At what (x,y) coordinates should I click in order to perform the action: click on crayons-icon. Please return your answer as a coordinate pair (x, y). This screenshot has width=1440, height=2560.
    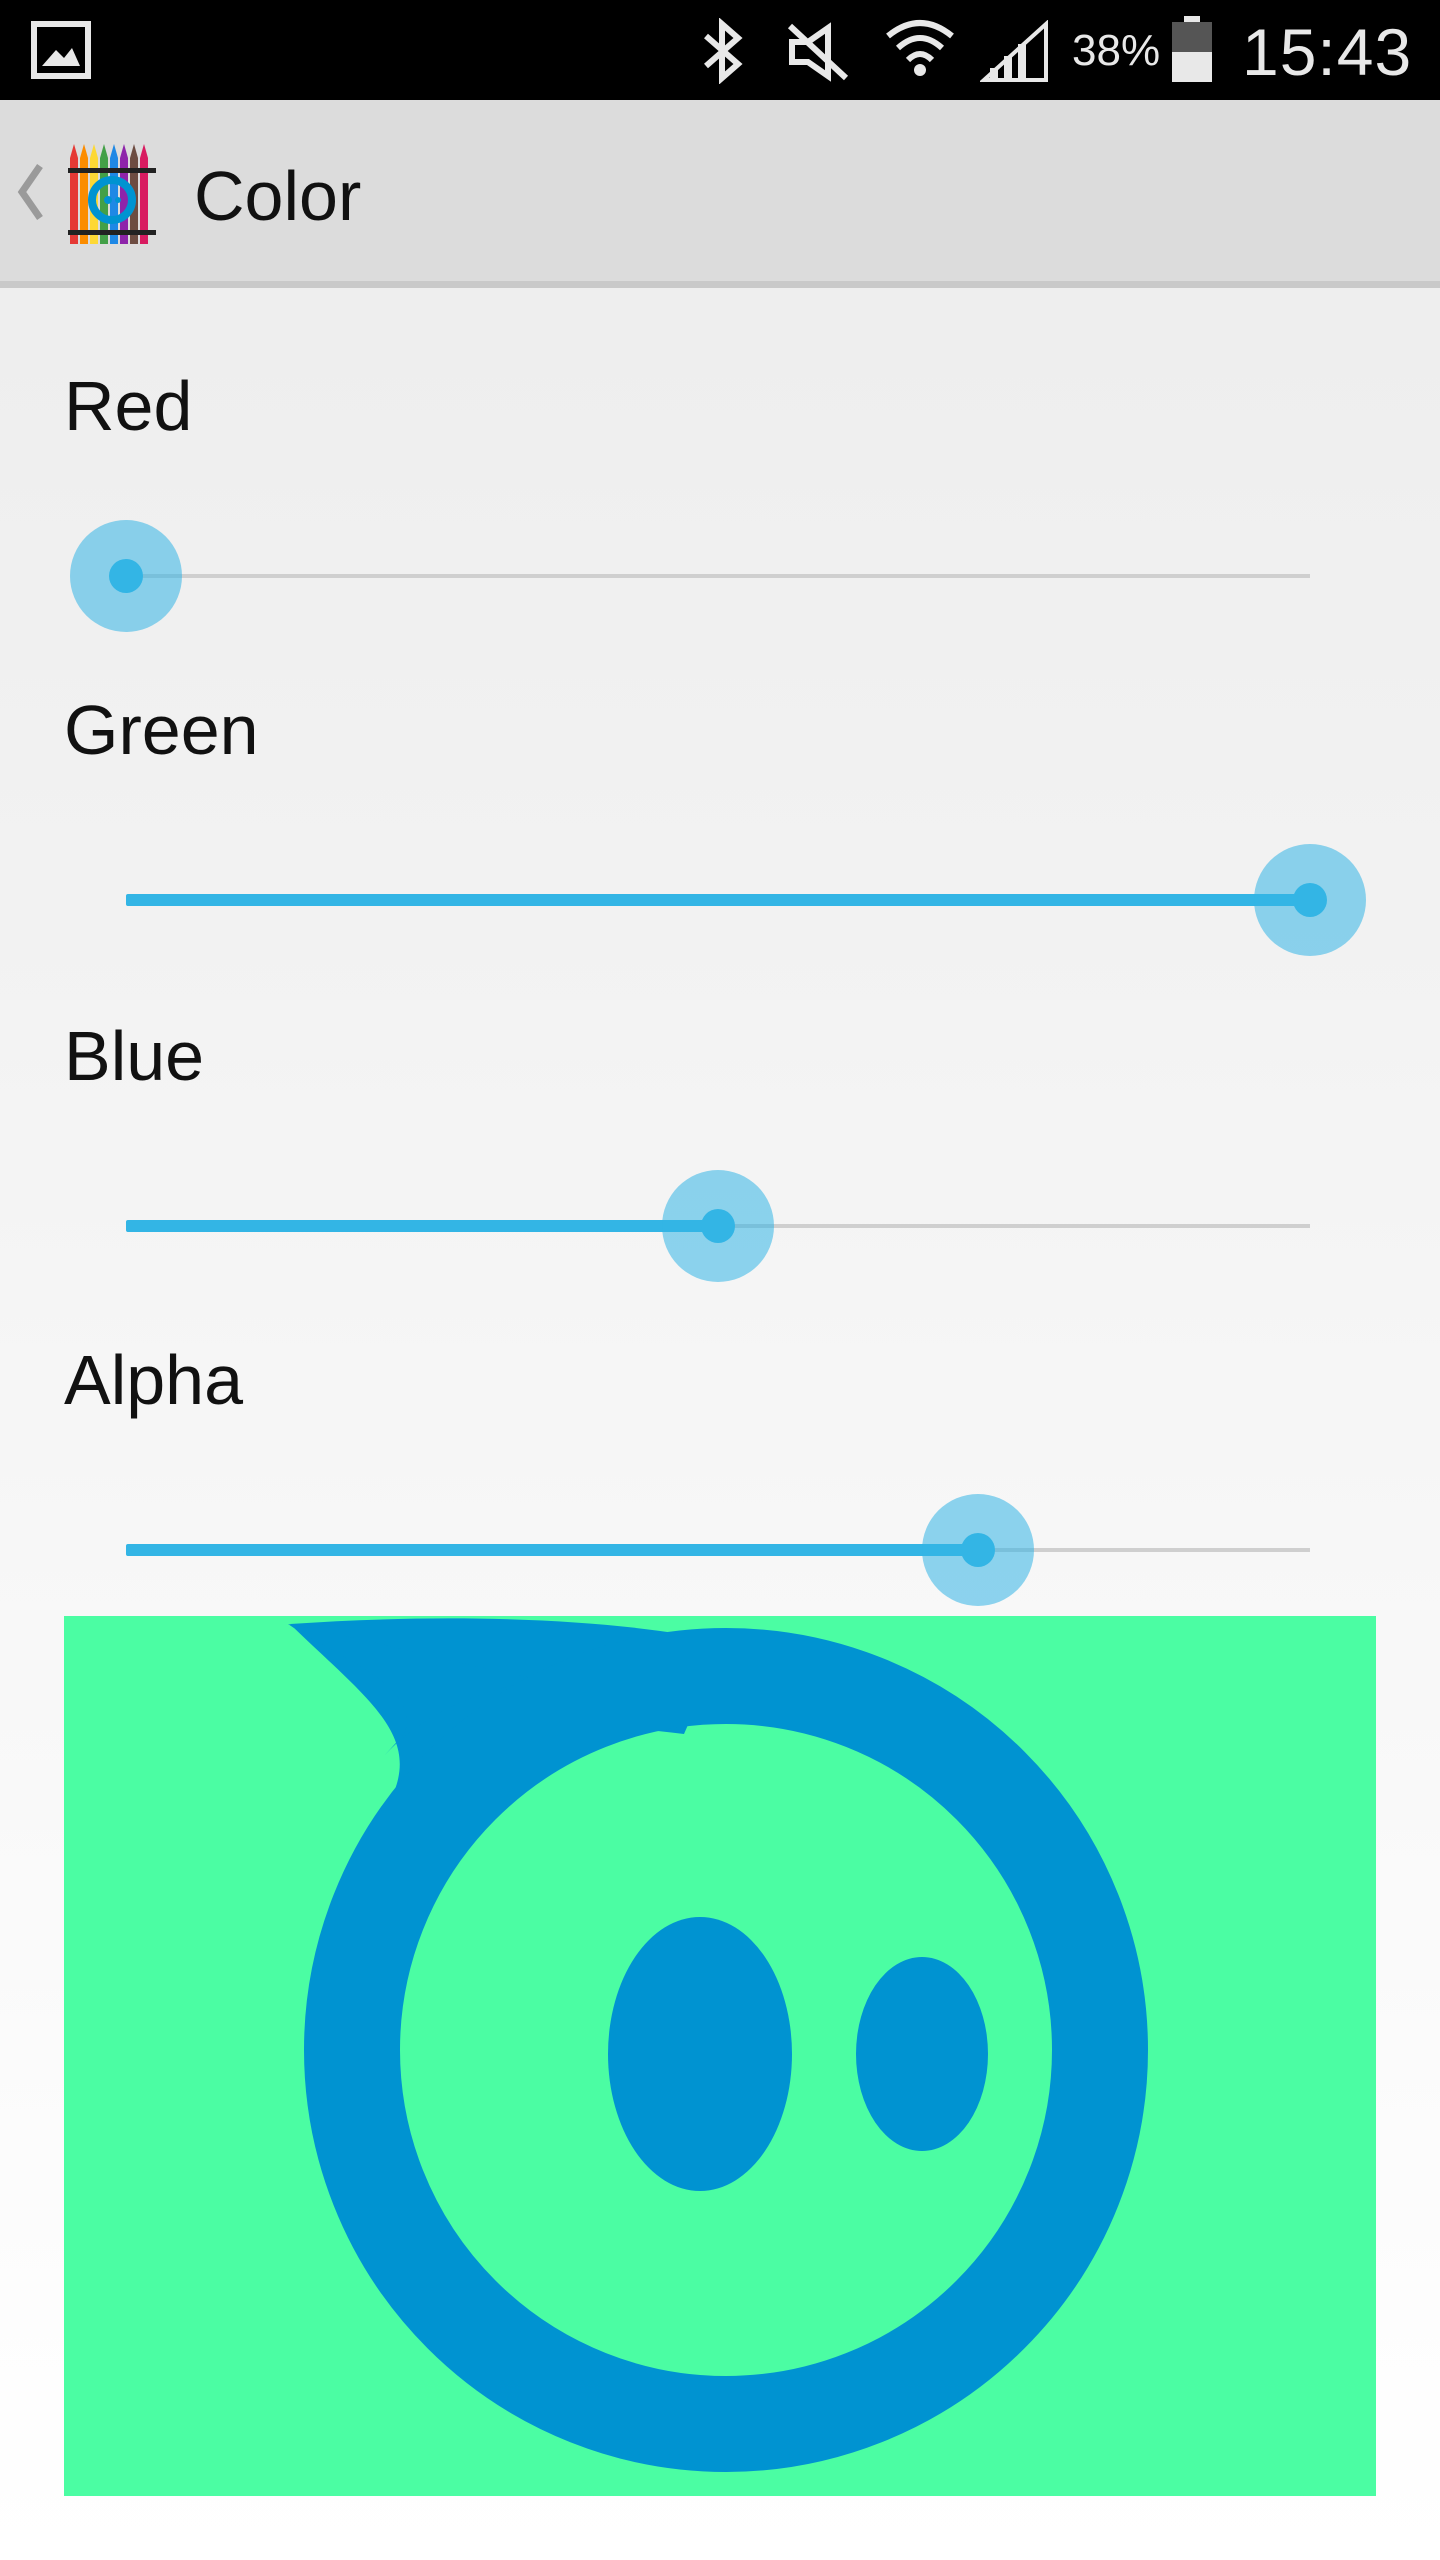
    Looking at the image, I should click on (112, 194).